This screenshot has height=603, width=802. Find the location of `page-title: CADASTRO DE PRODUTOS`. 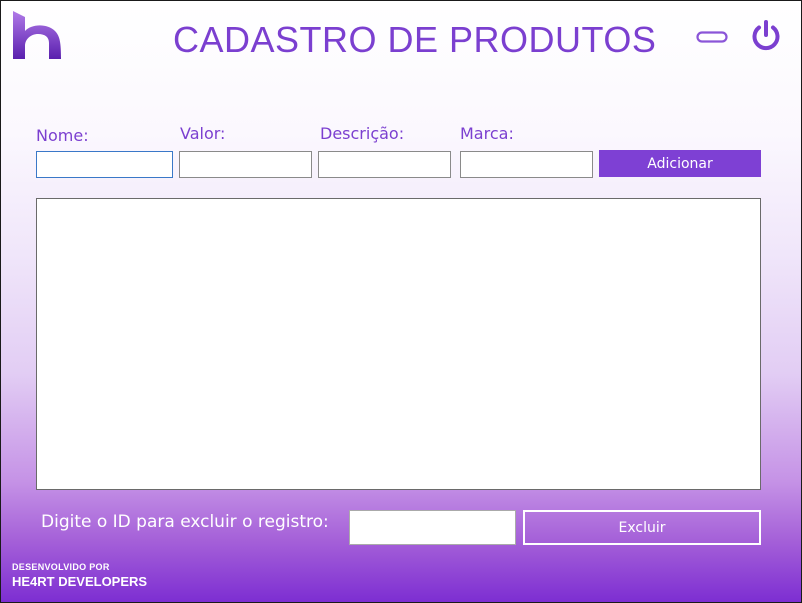

page-title: CADASTRO DE PRODUTOS is located at coordinates (415, 39).